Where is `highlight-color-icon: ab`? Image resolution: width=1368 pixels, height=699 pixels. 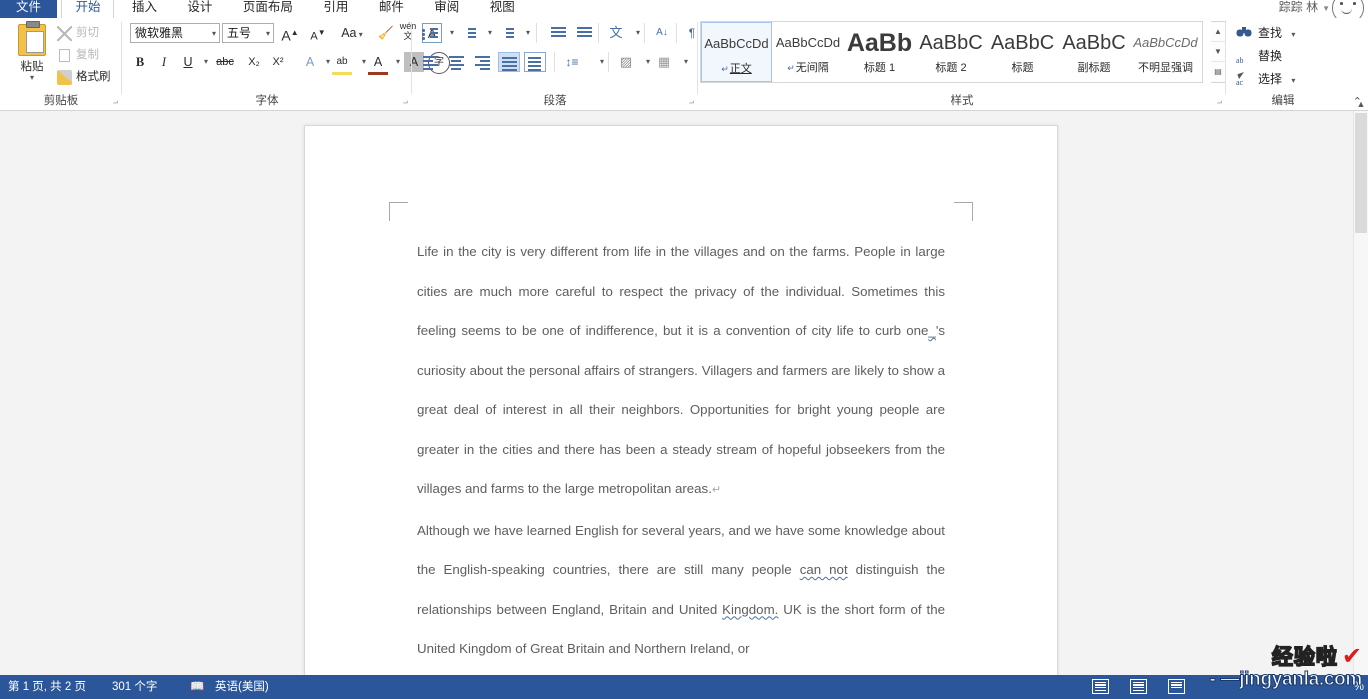
highlight-color-icon: ab is located at coordinates (342, 63).